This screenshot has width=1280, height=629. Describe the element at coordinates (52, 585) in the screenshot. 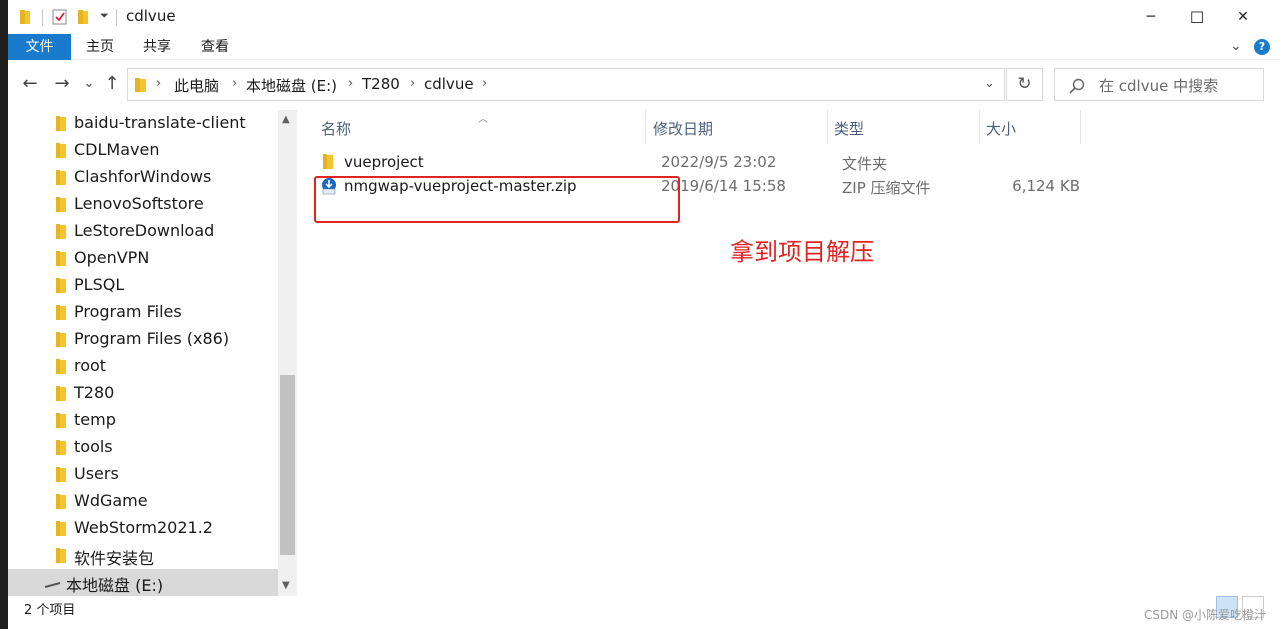

I see `drive-icon` at that location.